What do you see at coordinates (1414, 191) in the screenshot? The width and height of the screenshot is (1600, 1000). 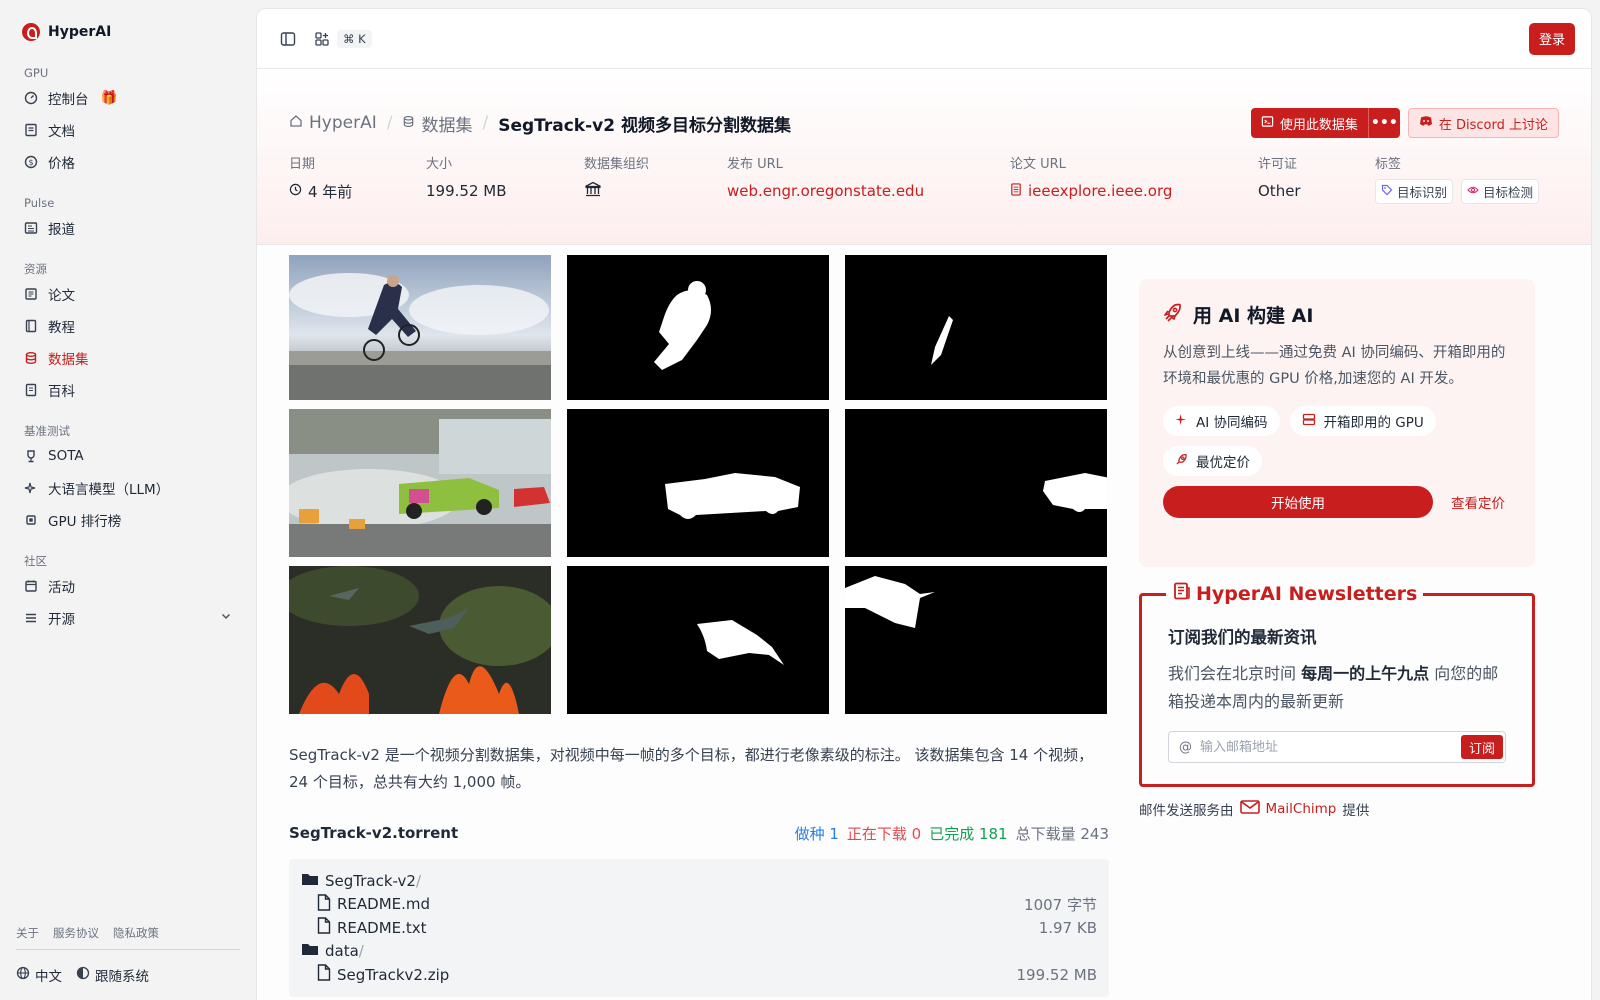 I see `tag-object-recognition: 目标识别` at bounding box center [1414, 191].